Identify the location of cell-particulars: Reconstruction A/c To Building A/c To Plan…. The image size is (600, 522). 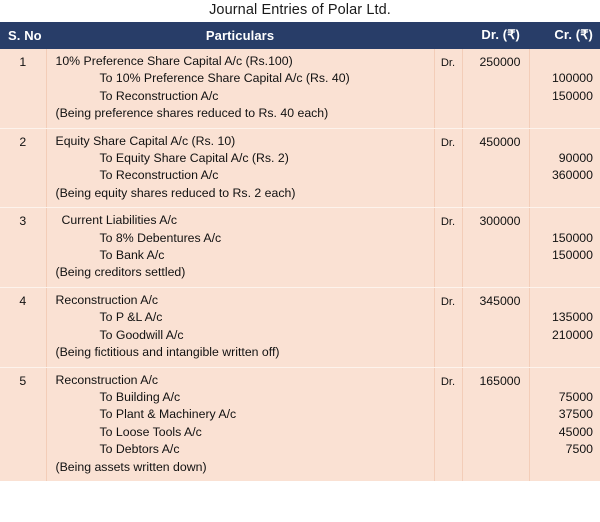
(240, 424).